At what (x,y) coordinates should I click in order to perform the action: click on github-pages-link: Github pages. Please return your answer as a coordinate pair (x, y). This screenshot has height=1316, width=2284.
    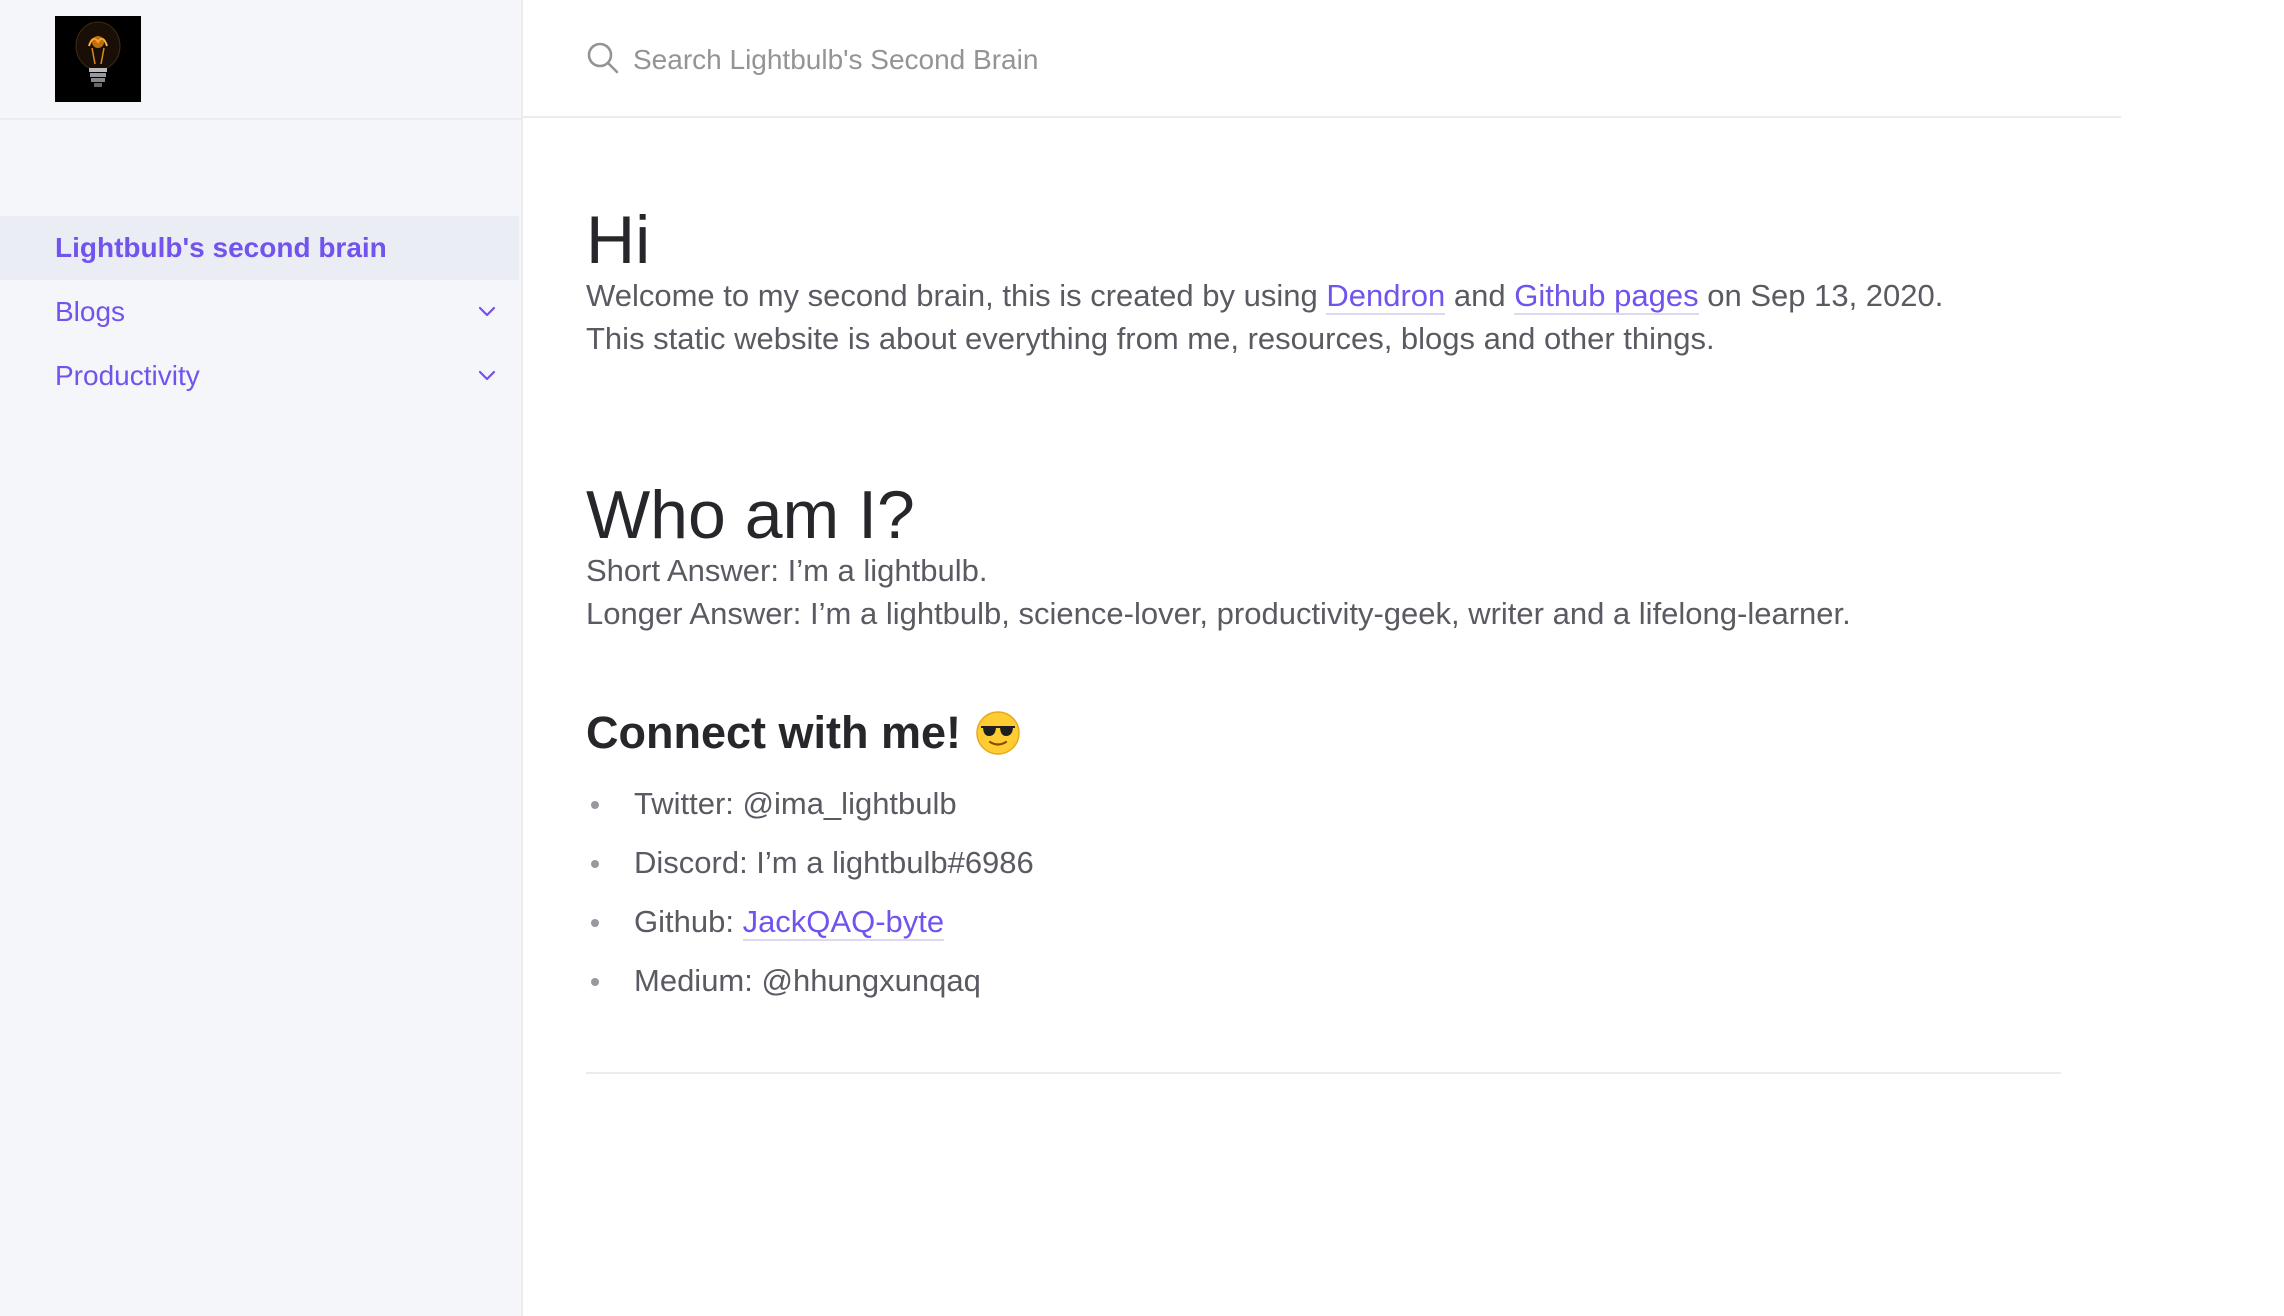
    Looking at the image, I should click on (1606, 296).